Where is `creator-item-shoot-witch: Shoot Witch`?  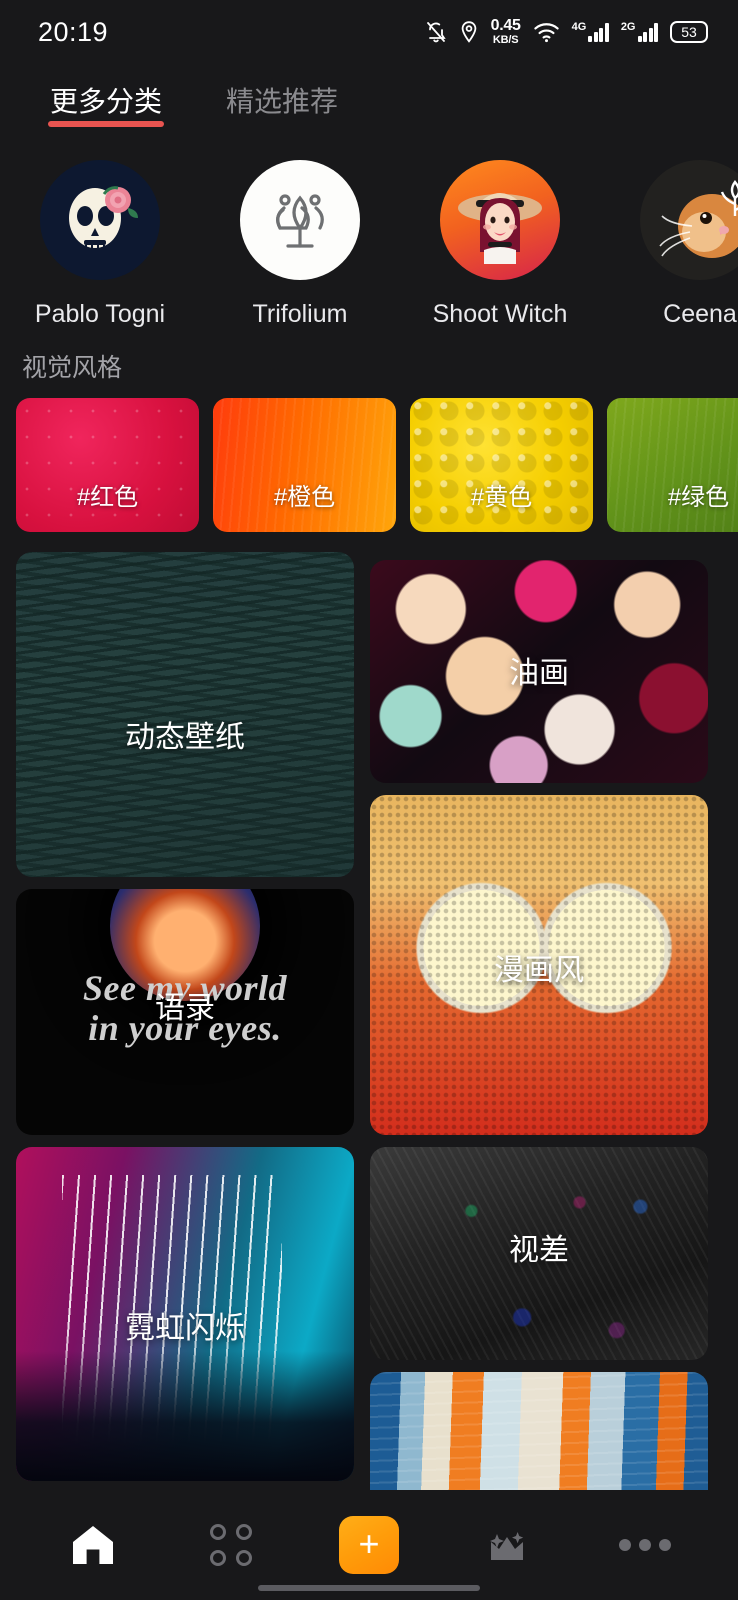
creator-item-shoot-witch: Shoot Witch is located at coordinates (500, 255).